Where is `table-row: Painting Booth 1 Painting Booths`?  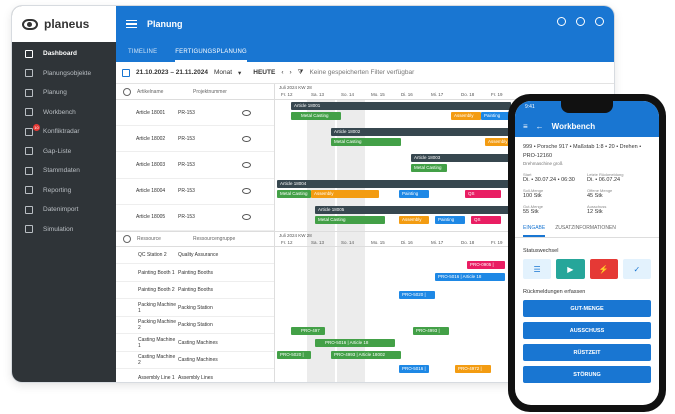 table-row: Painting Booth 1 Painting Booths is located at coordinates (195, 273).